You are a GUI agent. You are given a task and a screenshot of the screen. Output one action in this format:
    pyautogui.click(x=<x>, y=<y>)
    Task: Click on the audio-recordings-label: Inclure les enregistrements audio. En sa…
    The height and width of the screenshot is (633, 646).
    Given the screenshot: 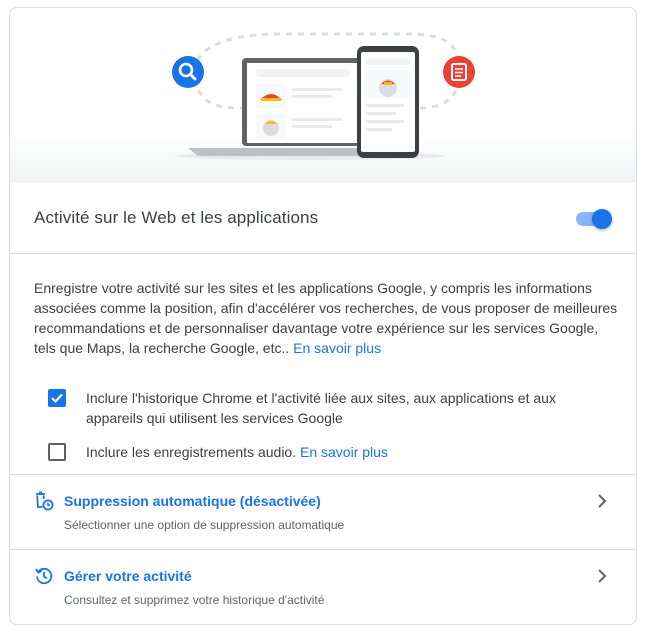 What is the action you would take?
    pyautogui.click(x=341, y=452)
    